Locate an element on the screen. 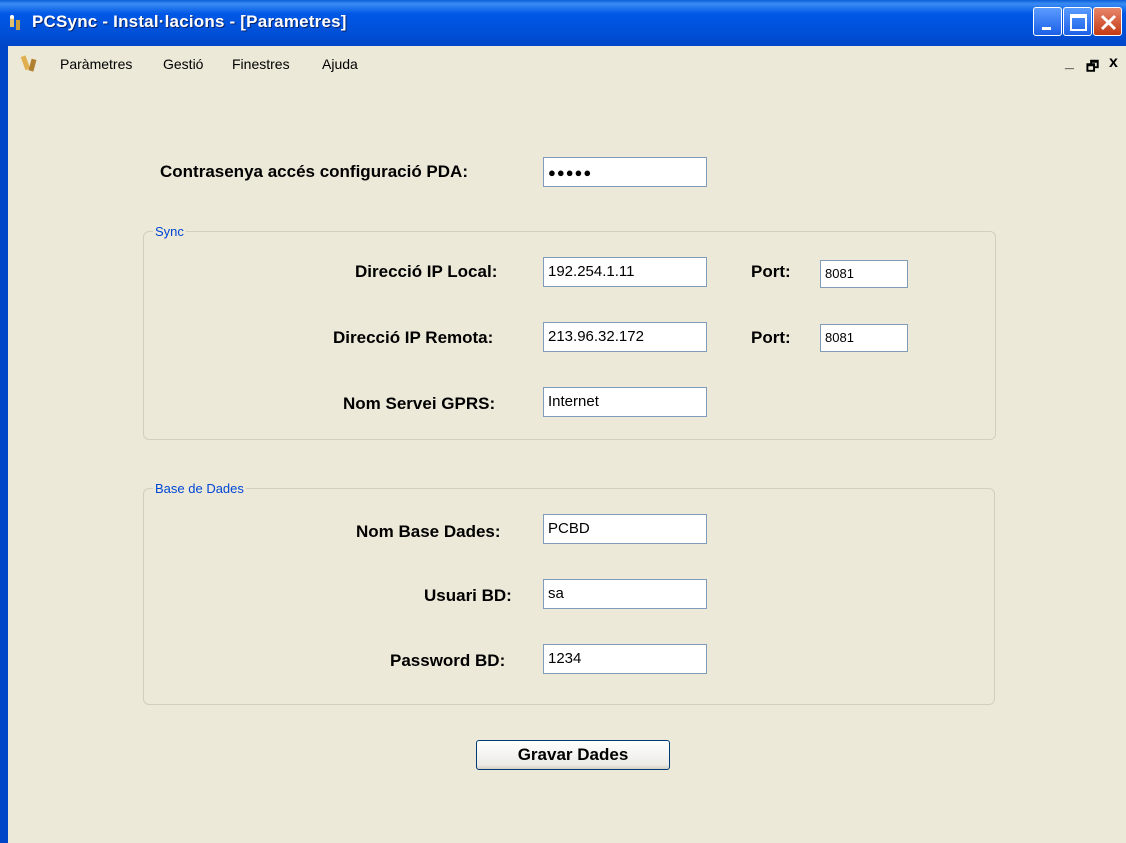 The height and width of the screenshot is (843, 1126). database-group-legend: Base de Dades is located at coordinates (199, 488).